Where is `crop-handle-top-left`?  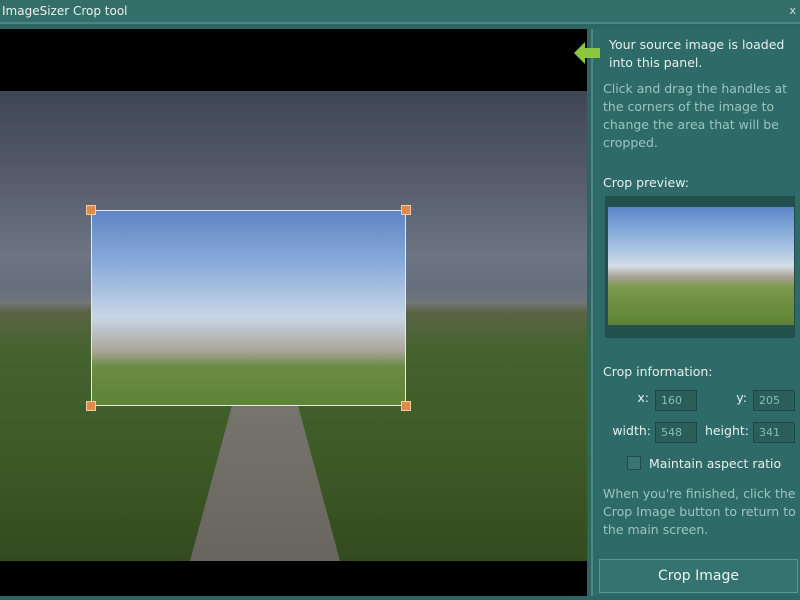 crop-handle-top-left is located at coordinates (91, 210).